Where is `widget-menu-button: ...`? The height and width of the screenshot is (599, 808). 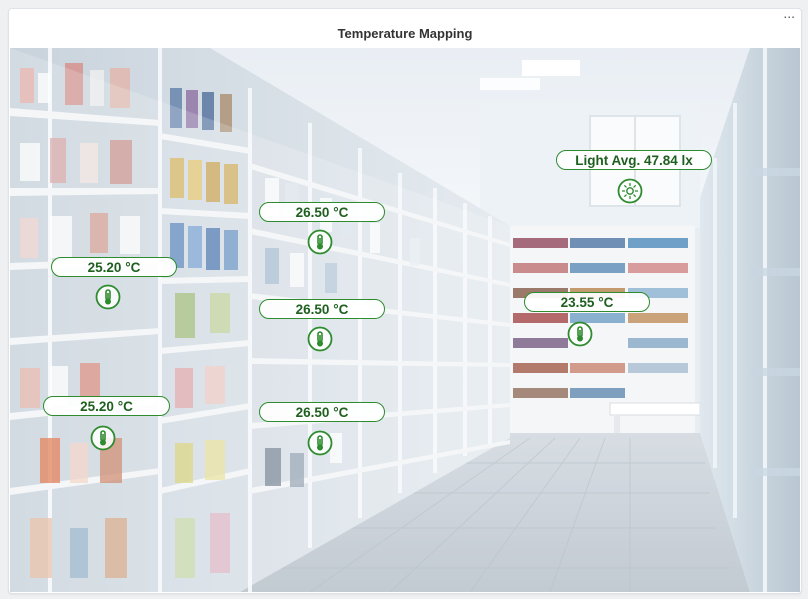 widget-menu-button: ... is located at coordinates (789, 15).